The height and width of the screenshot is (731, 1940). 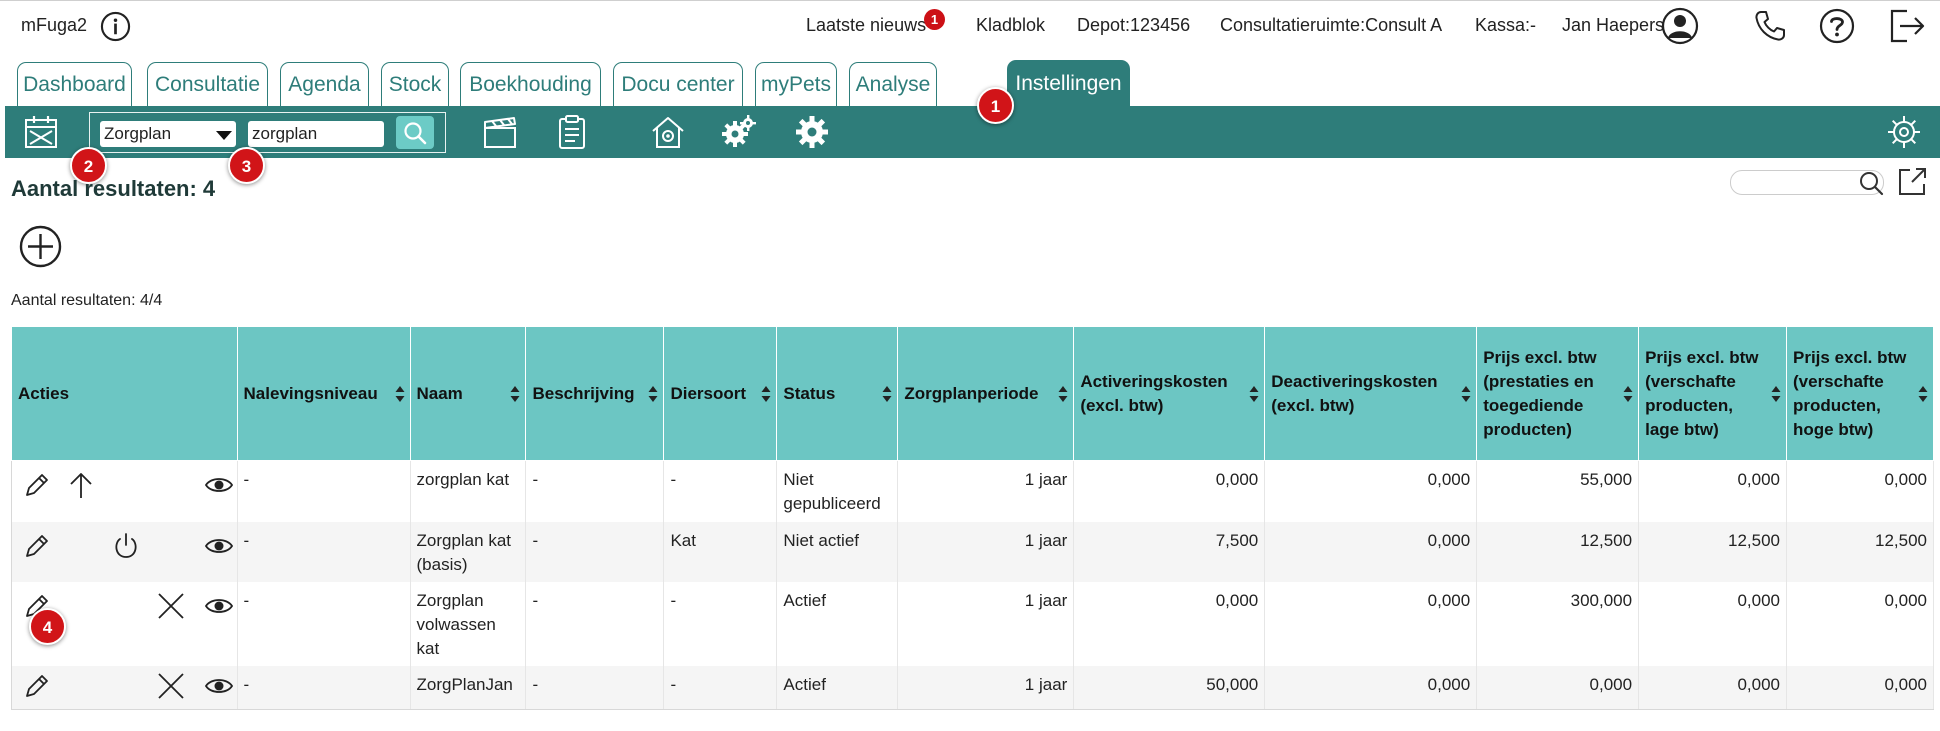 What do you see at coordinates (866, 25) in the screenshot?
I see `news-link: Laatste nieuws` at bounding box center [866, 25].